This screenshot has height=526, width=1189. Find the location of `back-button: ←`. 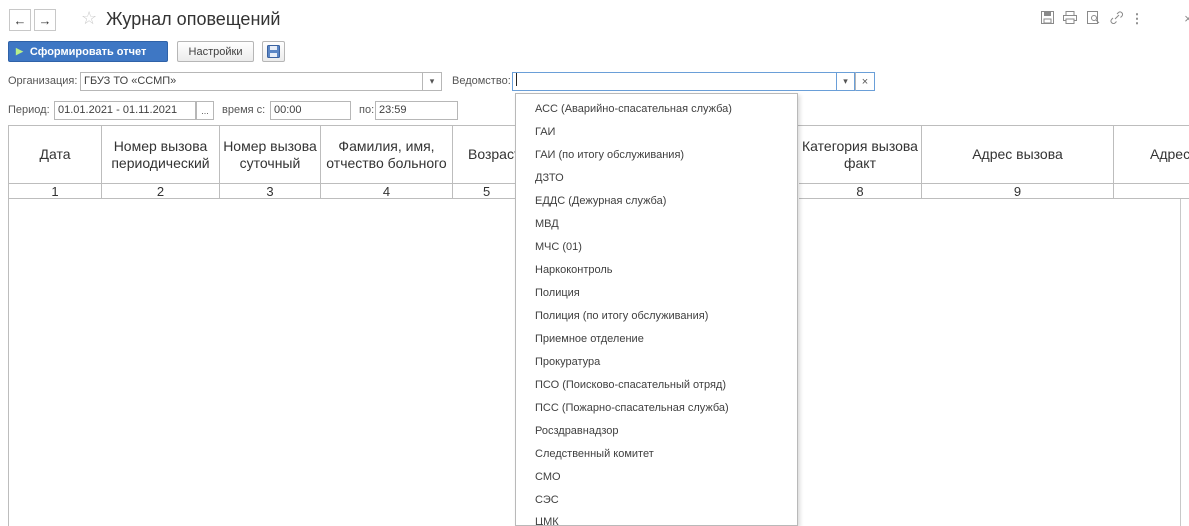

back-button: ← is located at coordinates (20, 20).